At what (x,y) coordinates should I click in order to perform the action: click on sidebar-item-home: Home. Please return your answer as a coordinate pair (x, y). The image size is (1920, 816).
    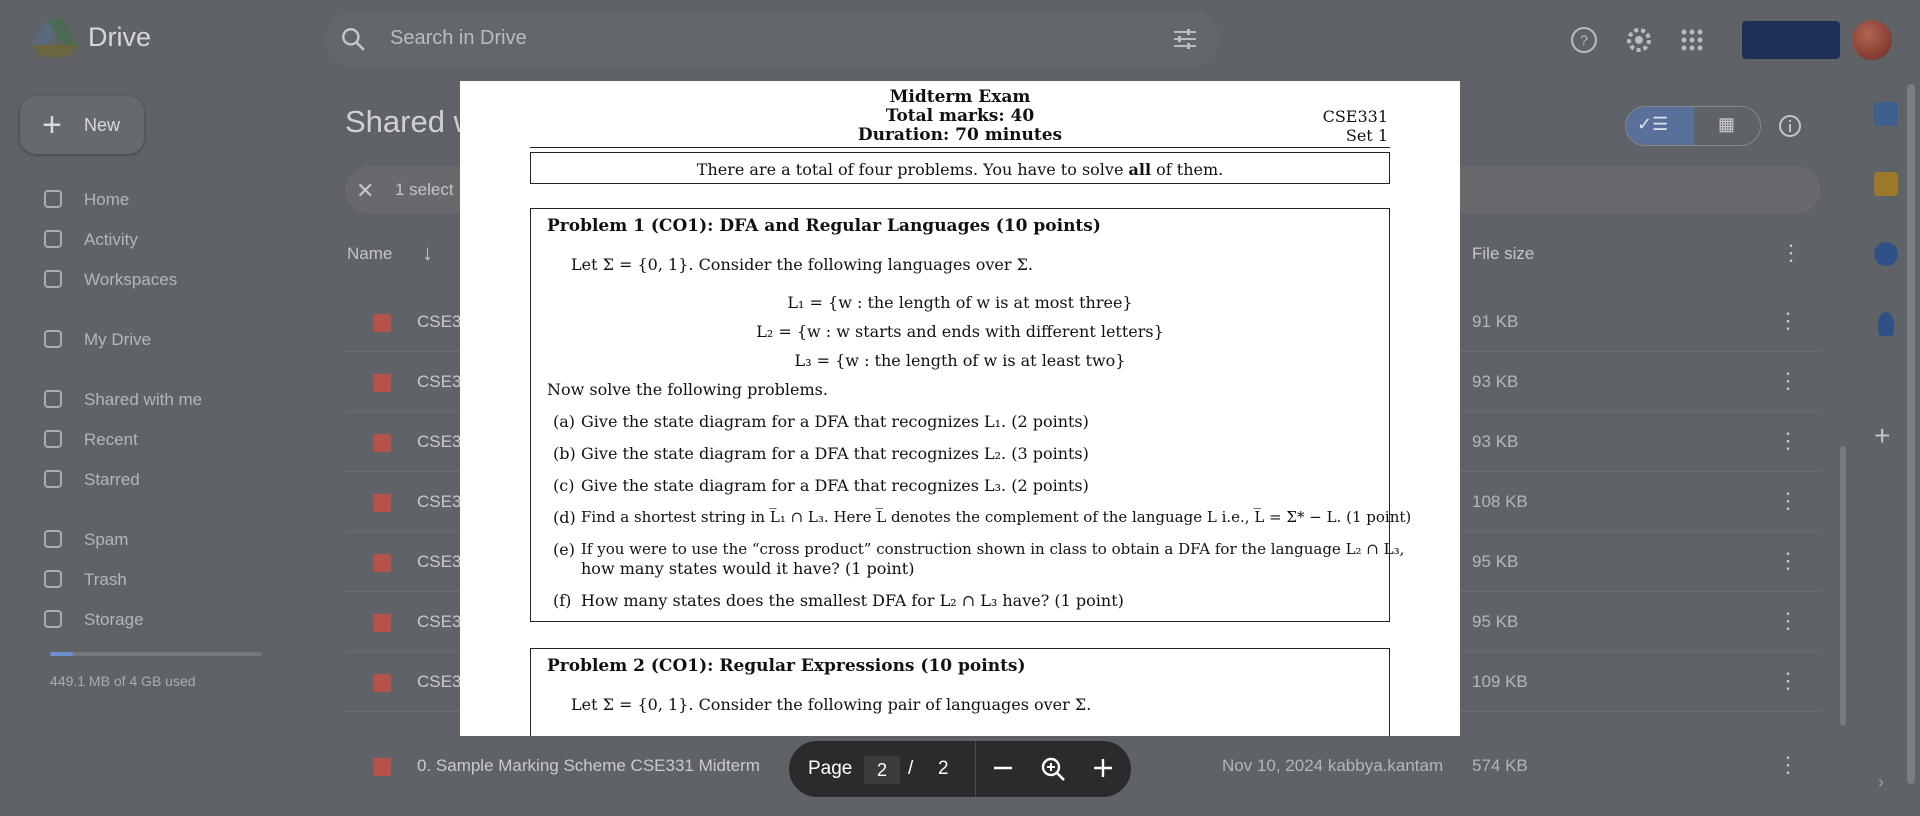
    Looking at the image, I should click on (170, 200).